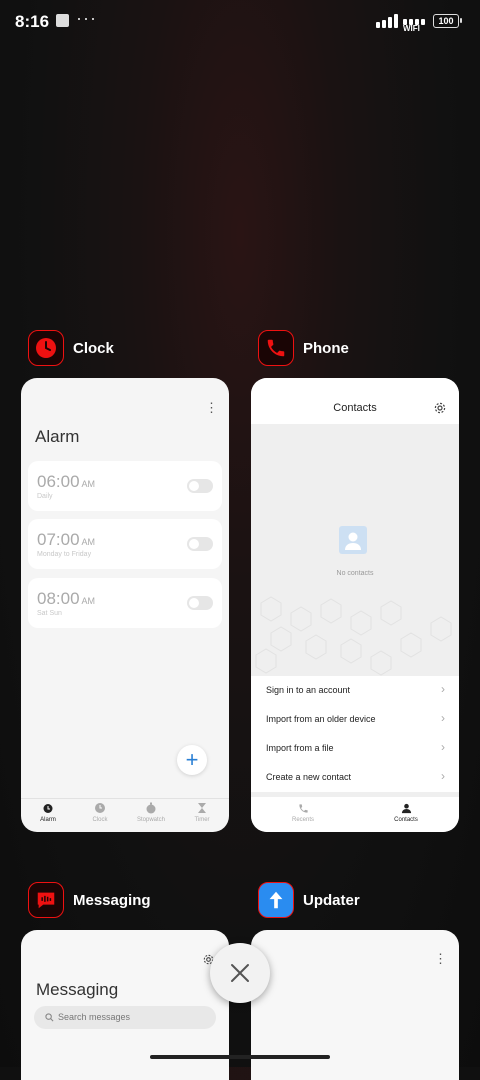 The image size is (480, 1080). I want to click on tab-contacts: Contacts, so click(406, 813).